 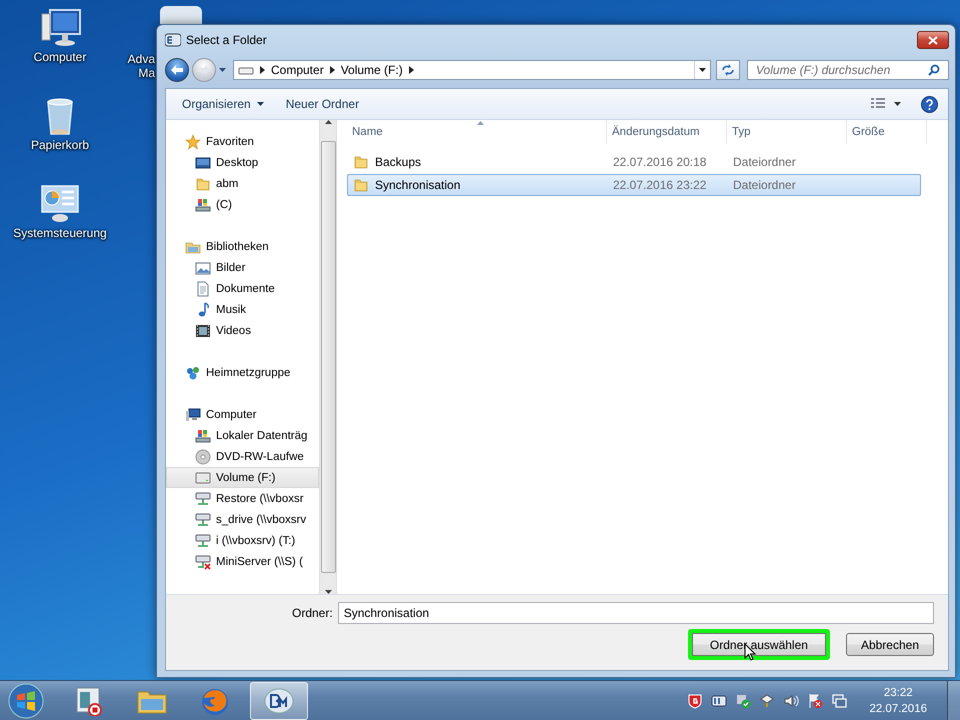 I want to click on desktop-icon-label: Computer, so click(x=60, y=57).